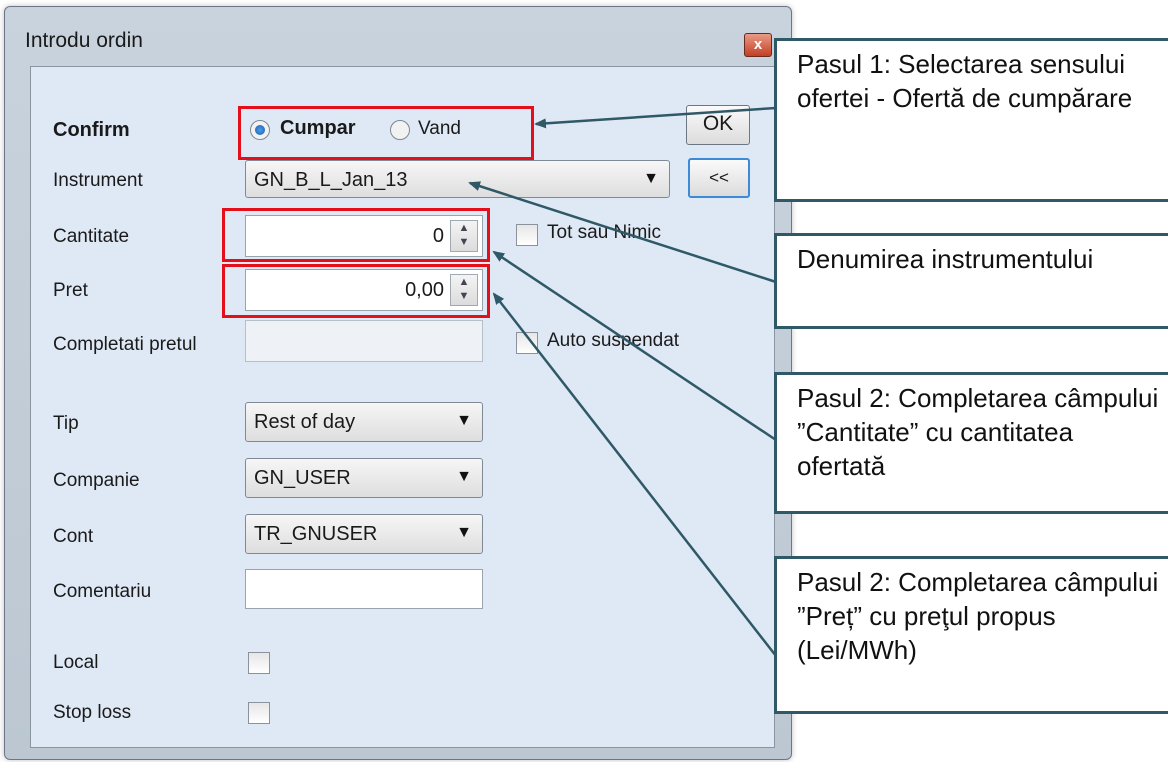  Describe the element at coordinates (634, 474) in the screenshot. I see `arrow-to-price` at that location.